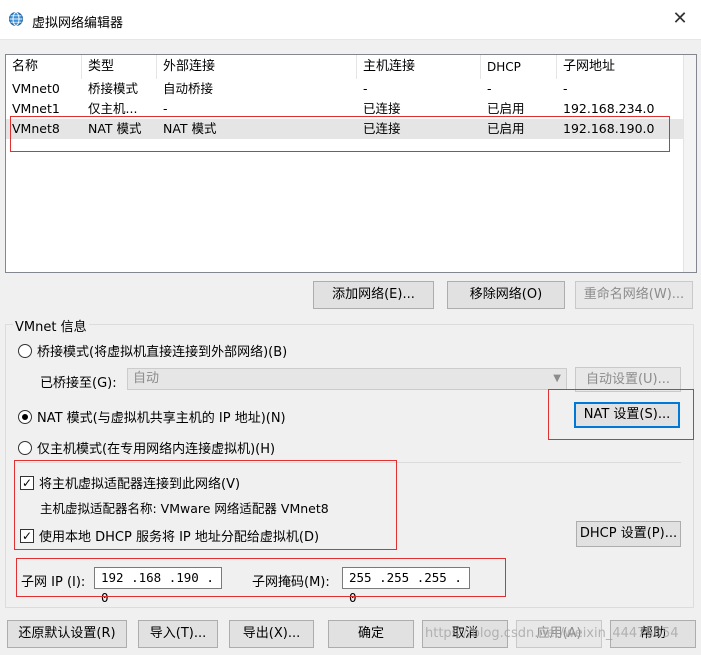 The image size is (701, 655). What do you see at coordinates (25, 416) in the screenshot?
I see `radio-checked-icon` at bounding box center [25, 416].